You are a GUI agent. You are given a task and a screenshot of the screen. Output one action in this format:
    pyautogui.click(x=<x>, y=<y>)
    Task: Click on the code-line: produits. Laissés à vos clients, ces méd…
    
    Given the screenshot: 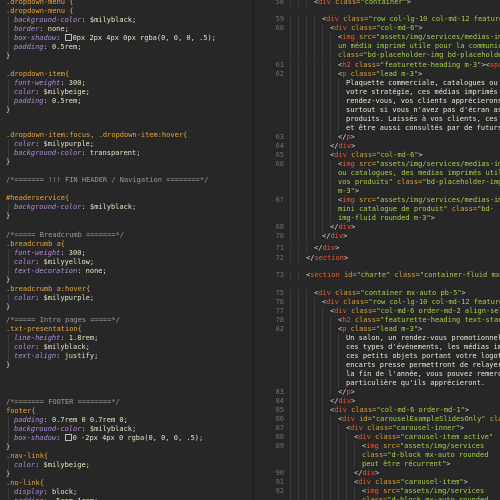 What is the action you would take?
    pyautogui.click(x=377, y=119)
    